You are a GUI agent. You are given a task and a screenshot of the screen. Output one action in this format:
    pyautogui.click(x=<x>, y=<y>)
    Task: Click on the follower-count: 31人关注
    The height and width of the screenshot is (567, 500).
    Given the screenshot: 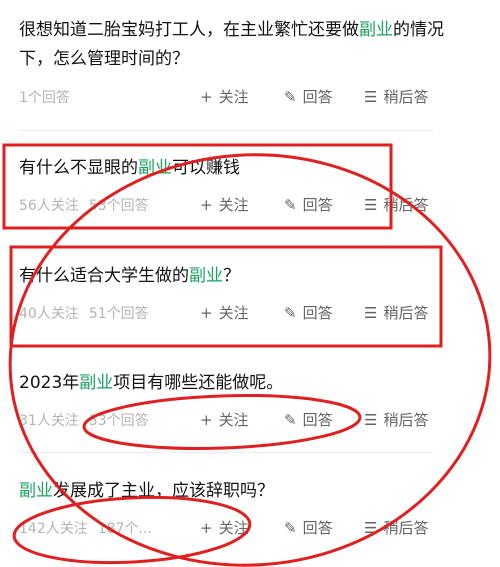 What is the action you would take?
    pyautogui.click(x=49, y=421)
    